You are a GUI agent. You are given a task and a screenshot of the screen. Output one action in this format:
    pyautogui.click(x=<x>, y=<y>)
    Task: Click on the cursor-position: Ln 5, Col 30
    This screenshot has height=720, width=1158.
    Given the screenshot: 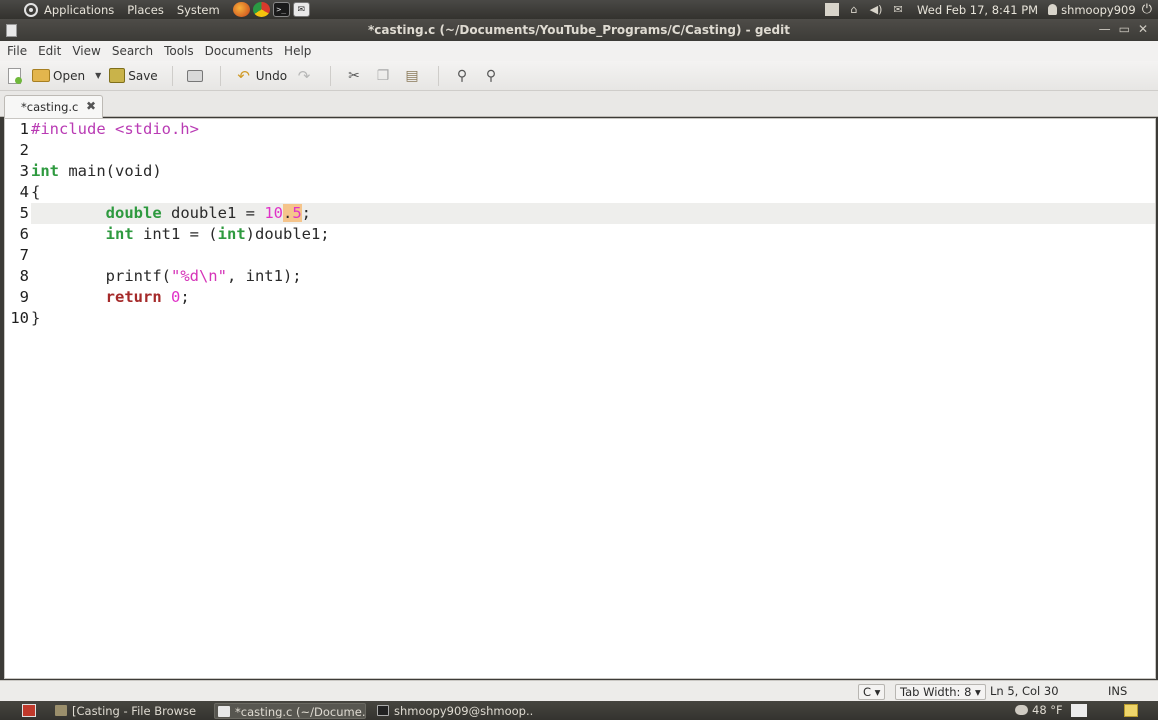 What is the action you would take?
    pyautogui.click(x=1024, y=691)
    